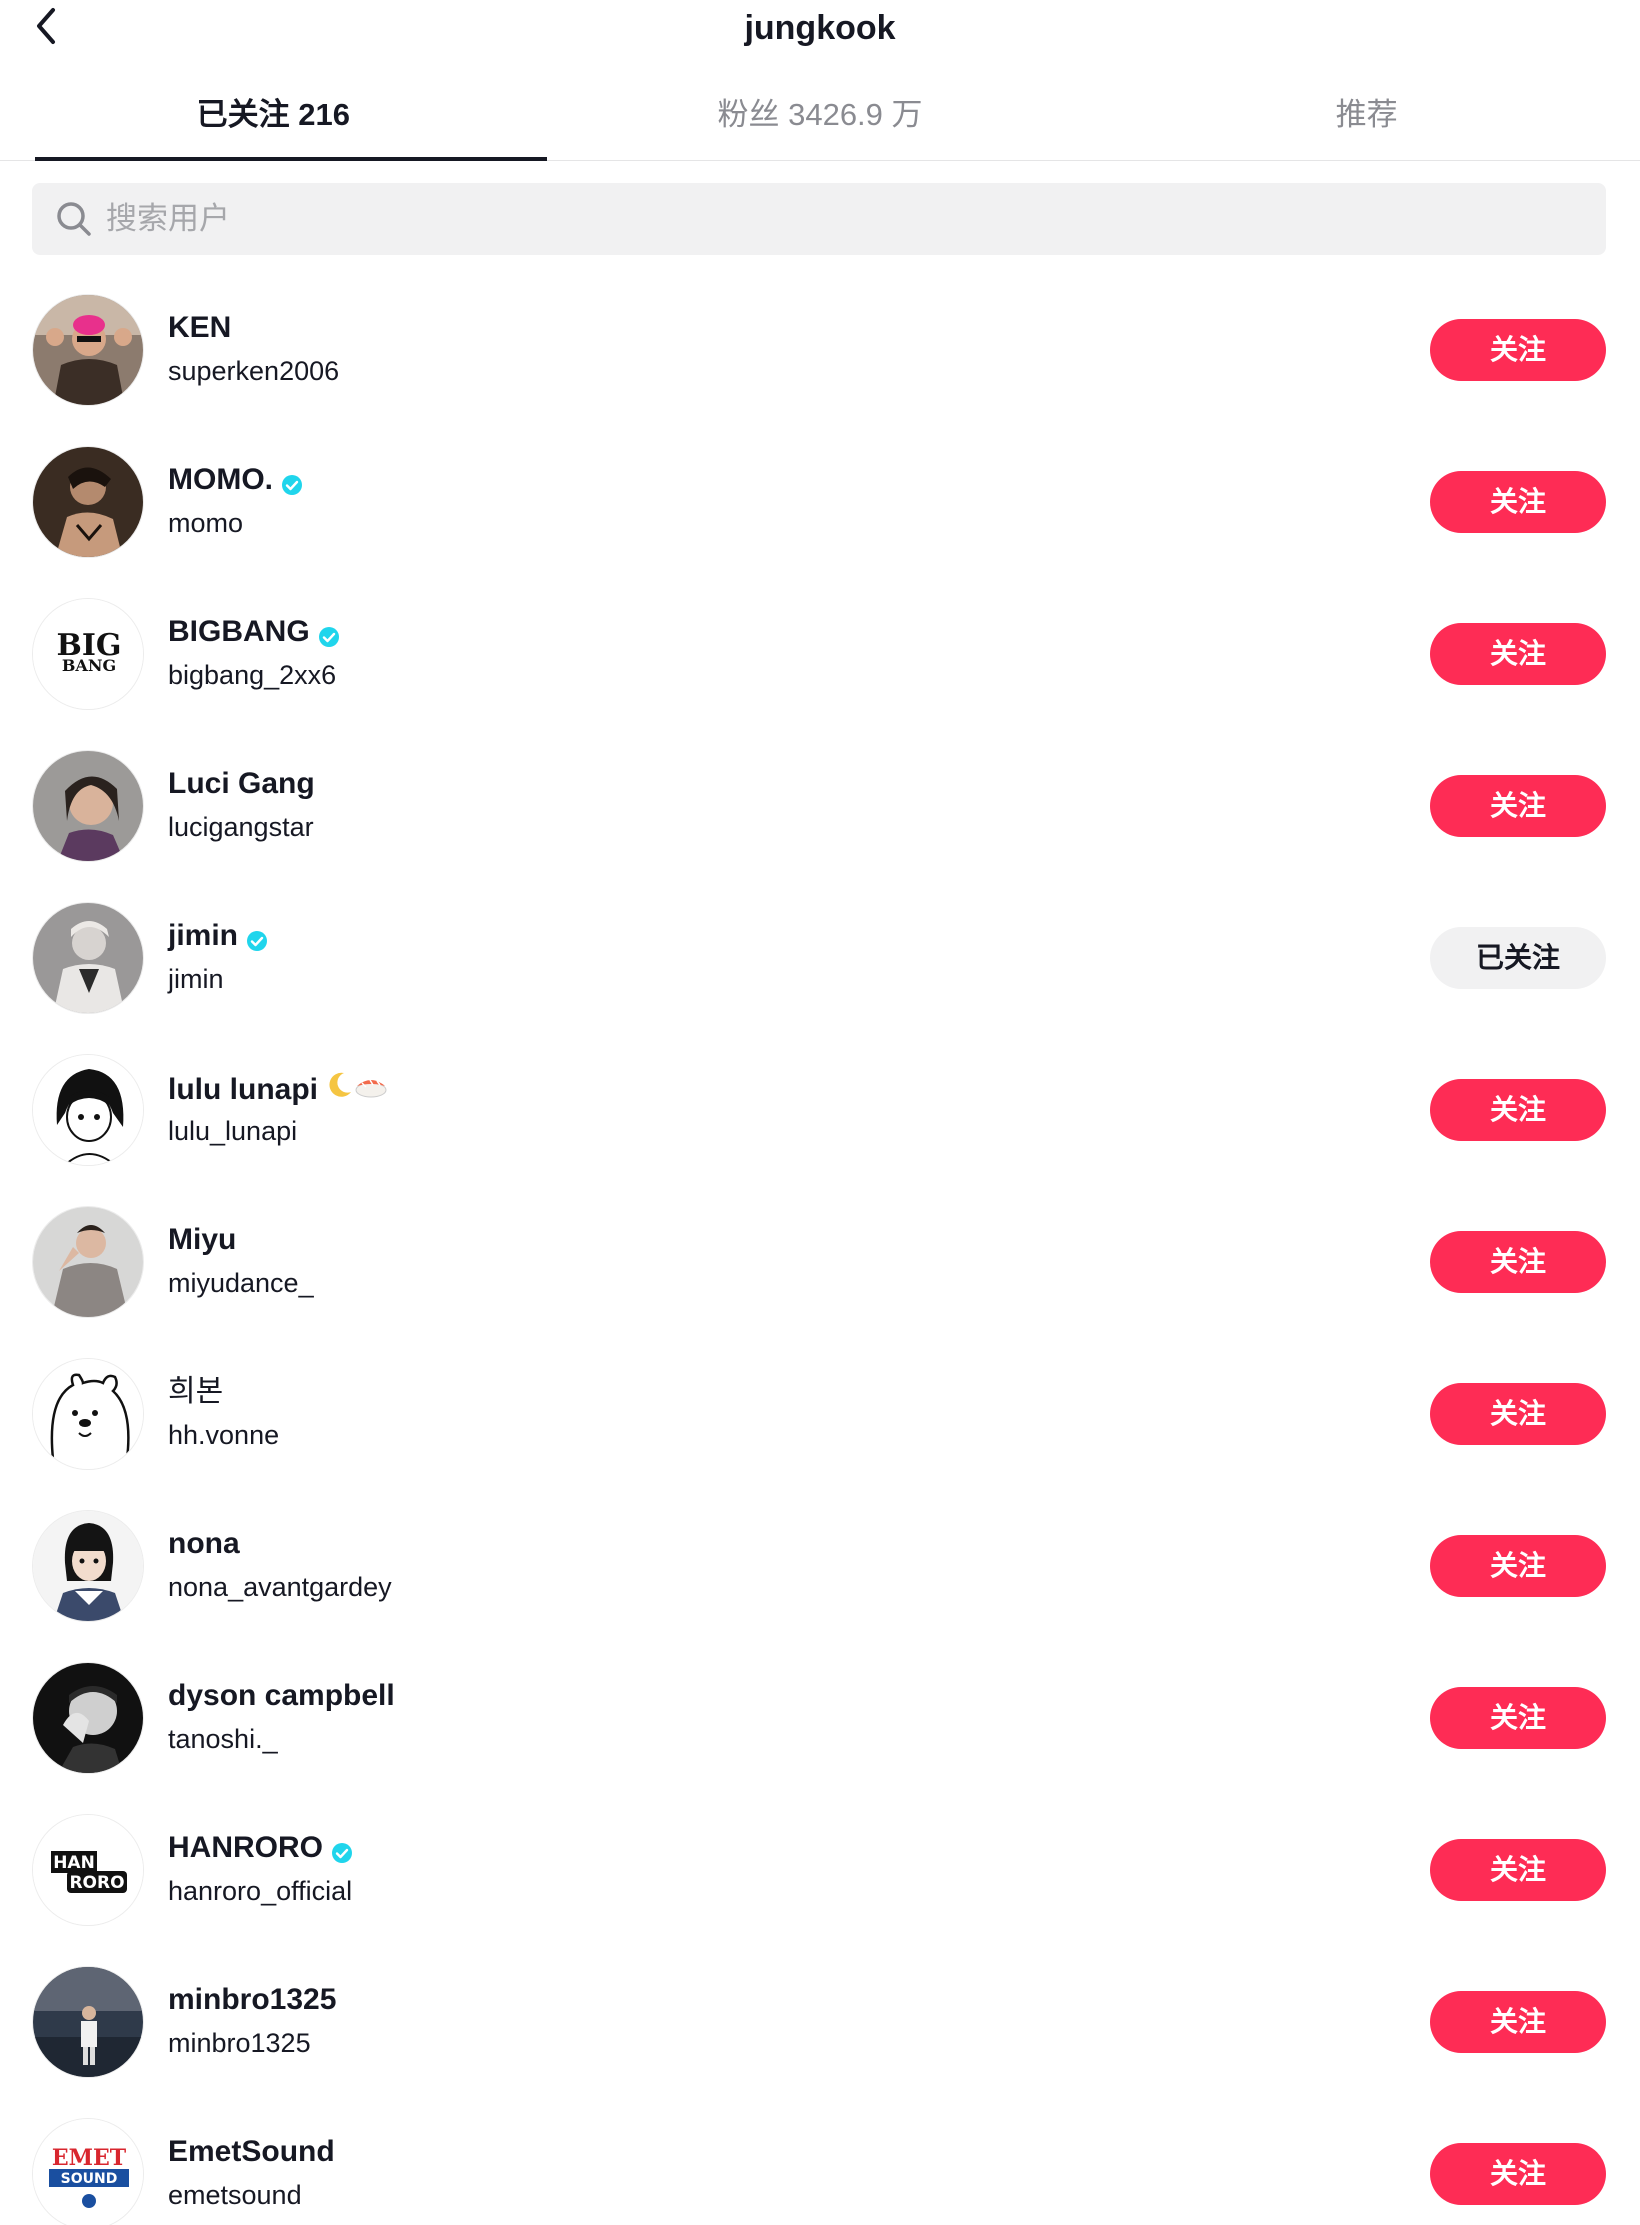  I want to click on user-row: Luci Gang lucigangstar 关注, so click(820, 826).